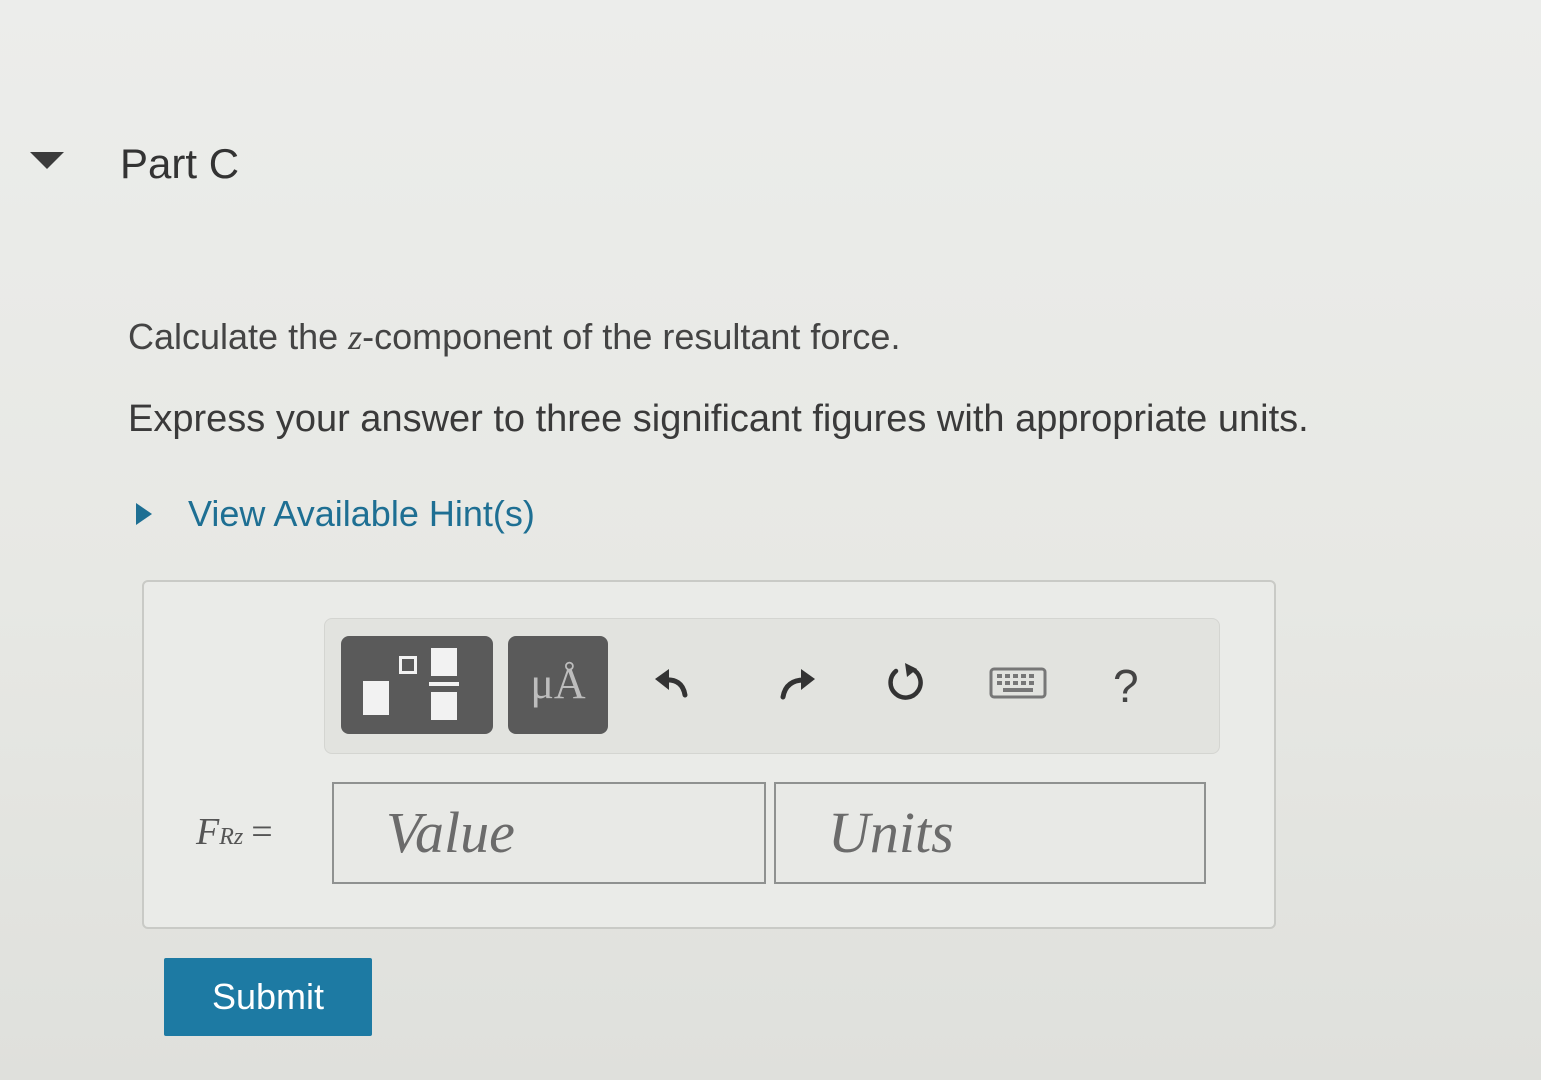 The image size is (1541, 1080). I want to click on view-hints-label: View Available Hint(s), so click(361, 513).